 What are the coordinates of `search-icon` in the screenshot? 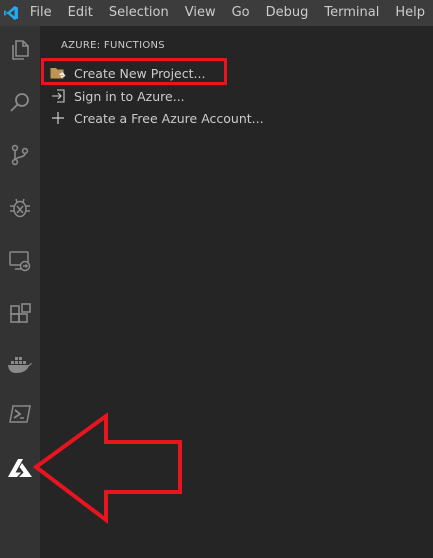 It's located at (20, 102).